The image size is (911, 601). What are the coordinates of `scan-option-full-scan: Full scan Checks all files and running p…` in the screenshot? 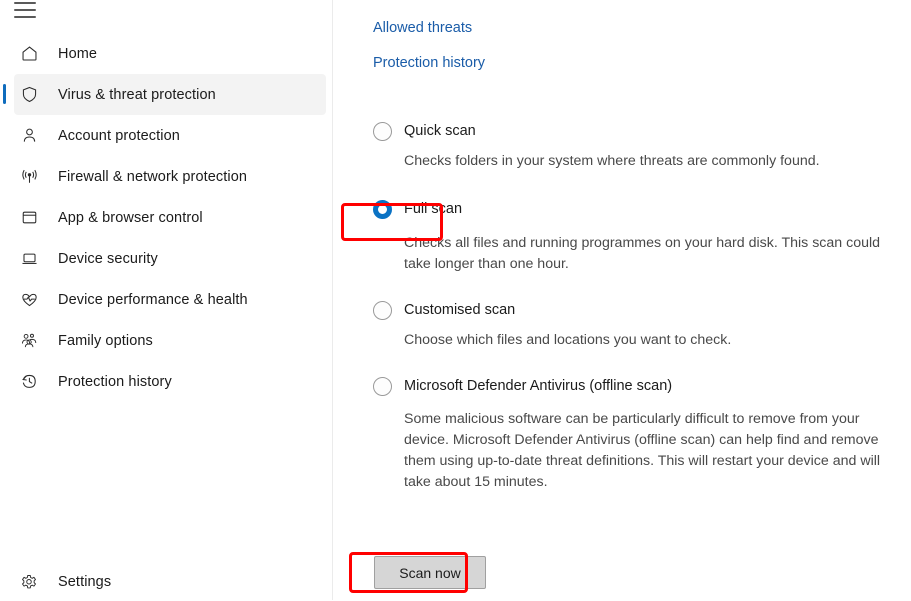 It's located at (633, 234).